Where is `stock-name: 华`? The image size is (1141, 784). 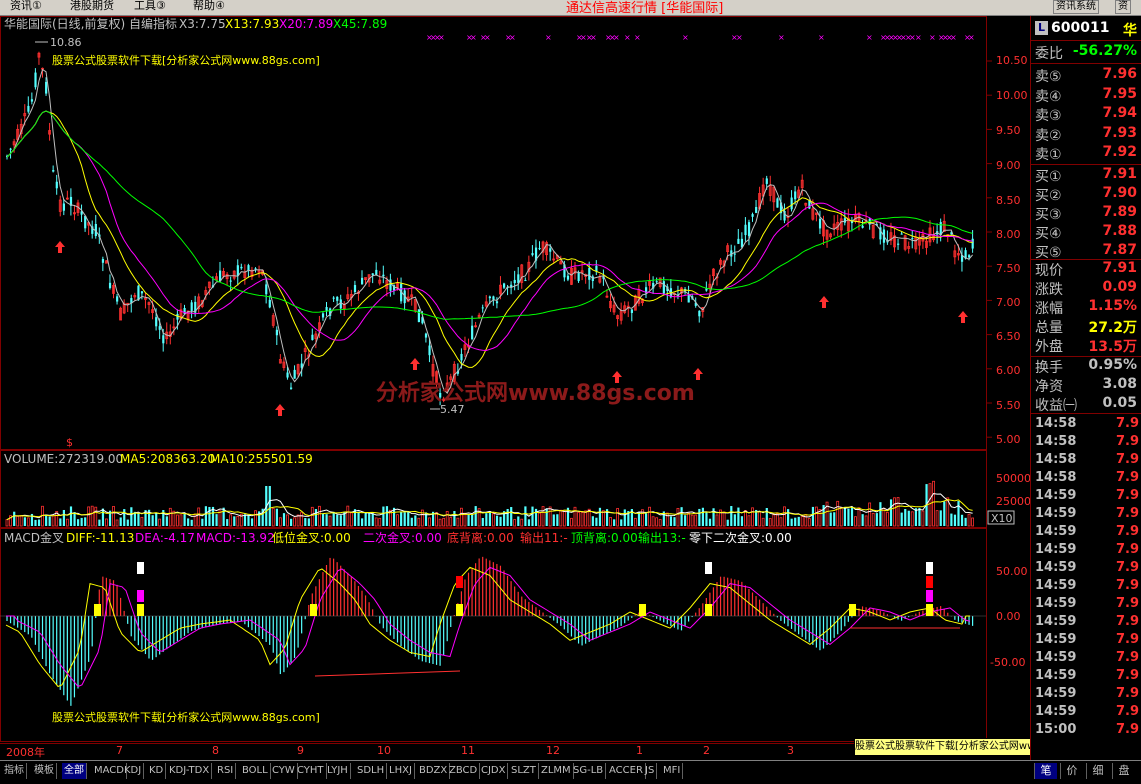 stock-name: 华 is located at coordinates (1130, 31).